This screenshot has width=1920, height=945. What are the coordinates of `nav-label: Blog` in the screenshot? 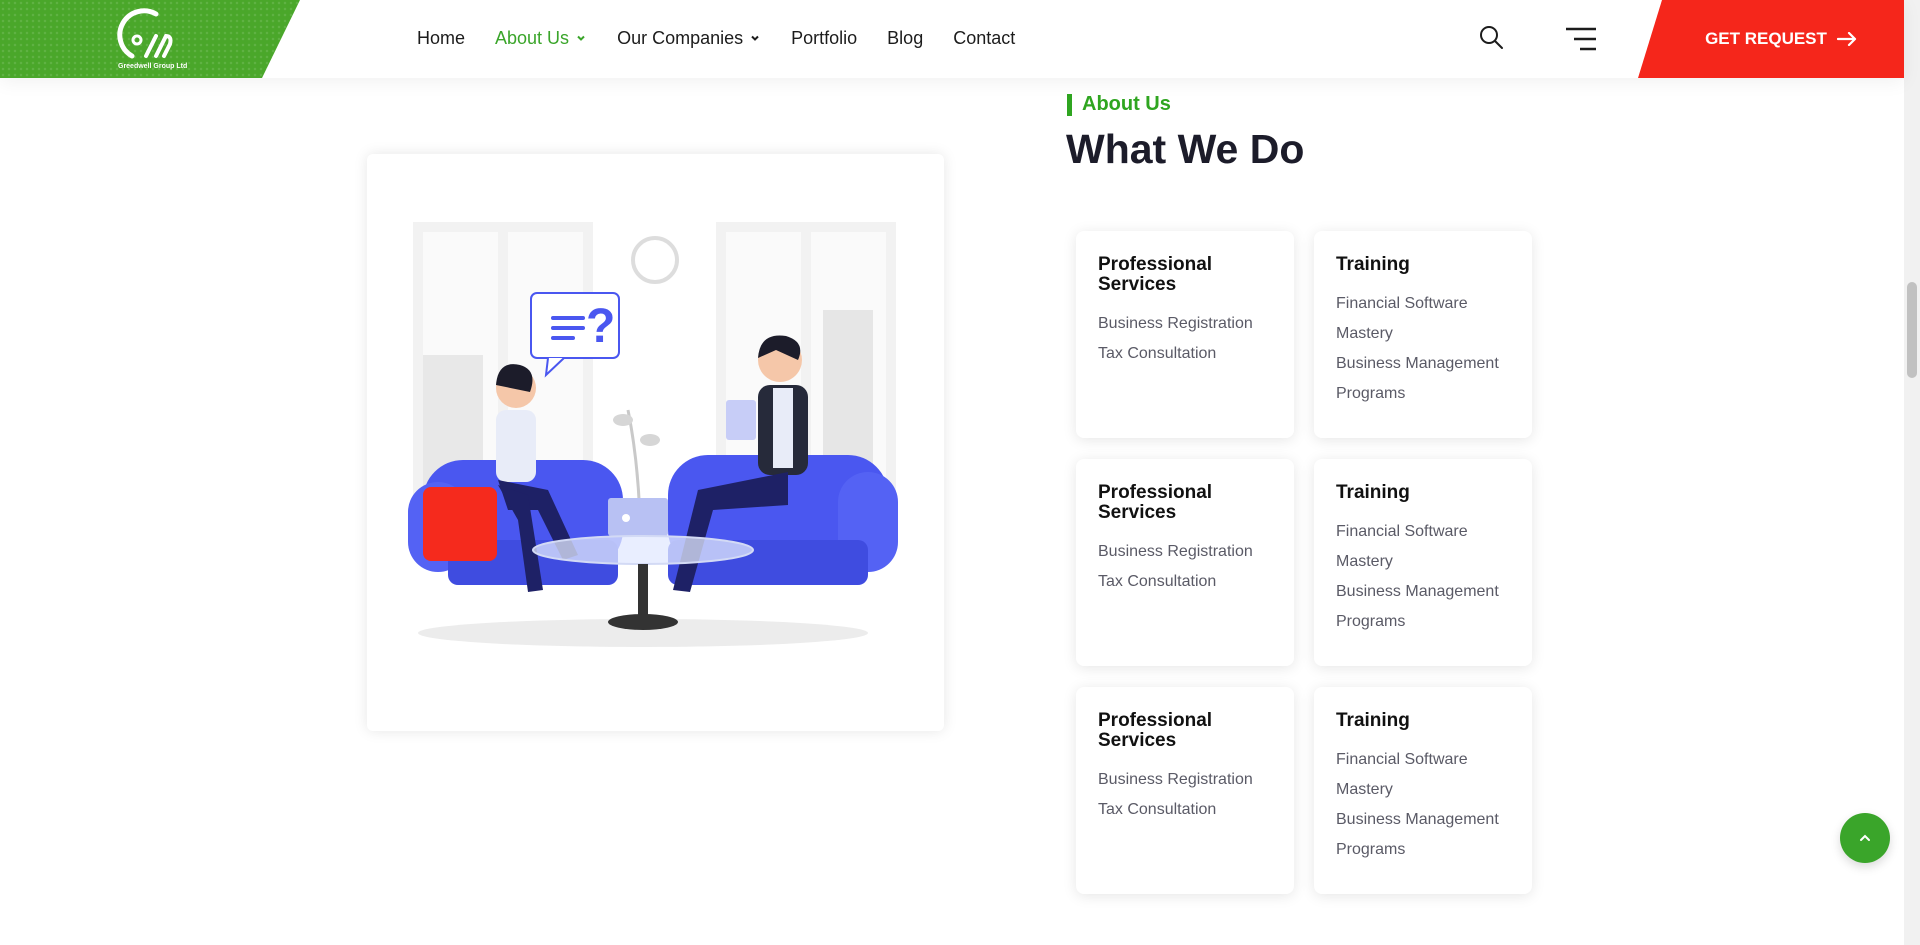 It's located at (905, 37).